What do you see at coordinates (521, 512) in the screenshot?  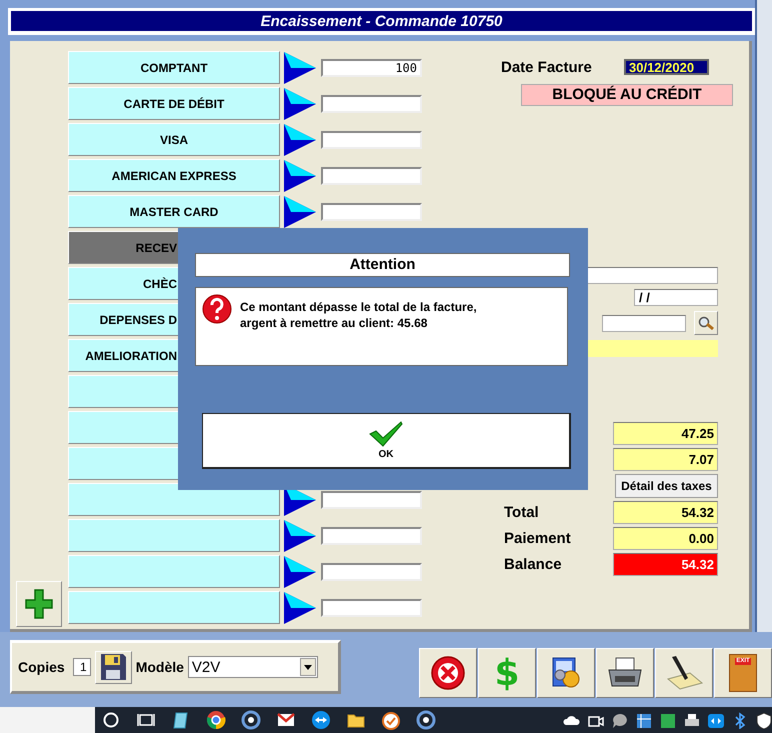 I see `total-label: Total` at bounding box center [521, 512].